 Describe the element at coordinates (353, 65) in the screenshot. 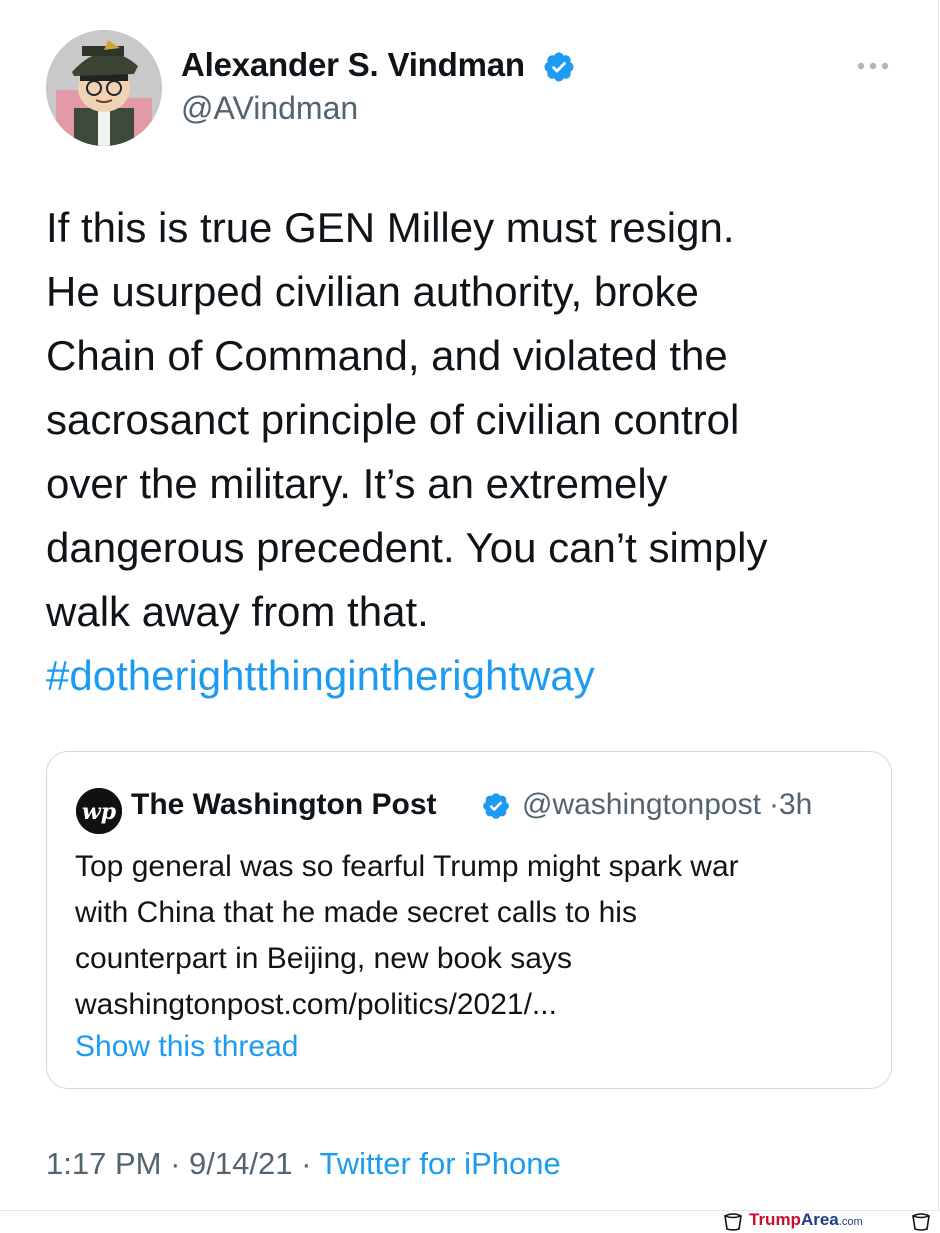

I see `author-name: Alexander S. Vindman` at that location.